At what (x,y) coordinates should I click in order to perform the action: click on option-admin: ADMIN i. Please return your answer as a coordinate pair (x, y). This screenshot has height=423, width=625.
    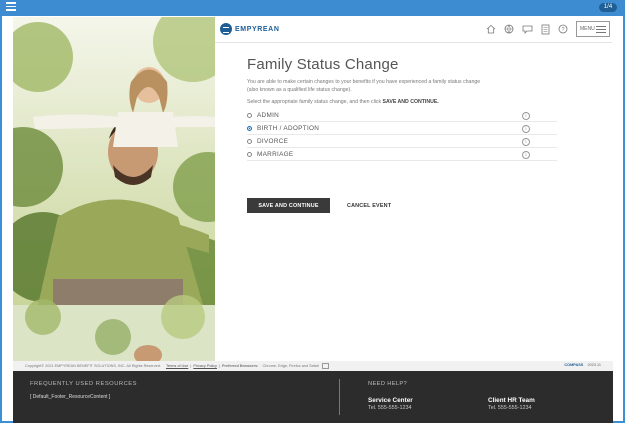
    Looking at the image, I should click on (402, 115).